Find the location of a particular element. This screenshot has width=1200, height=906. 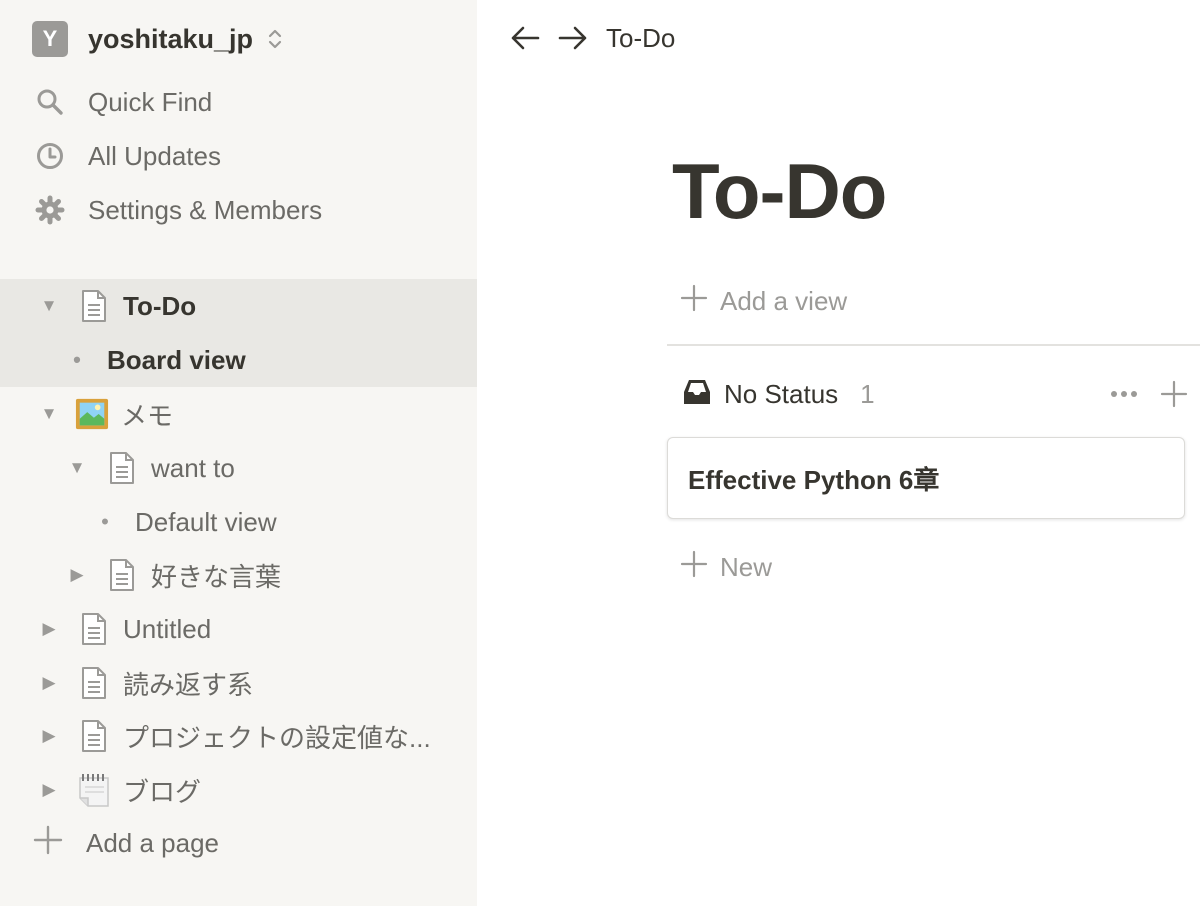

sidebar-page-reread: ▶ 読み返す系 is located at coordinates (238, 683).